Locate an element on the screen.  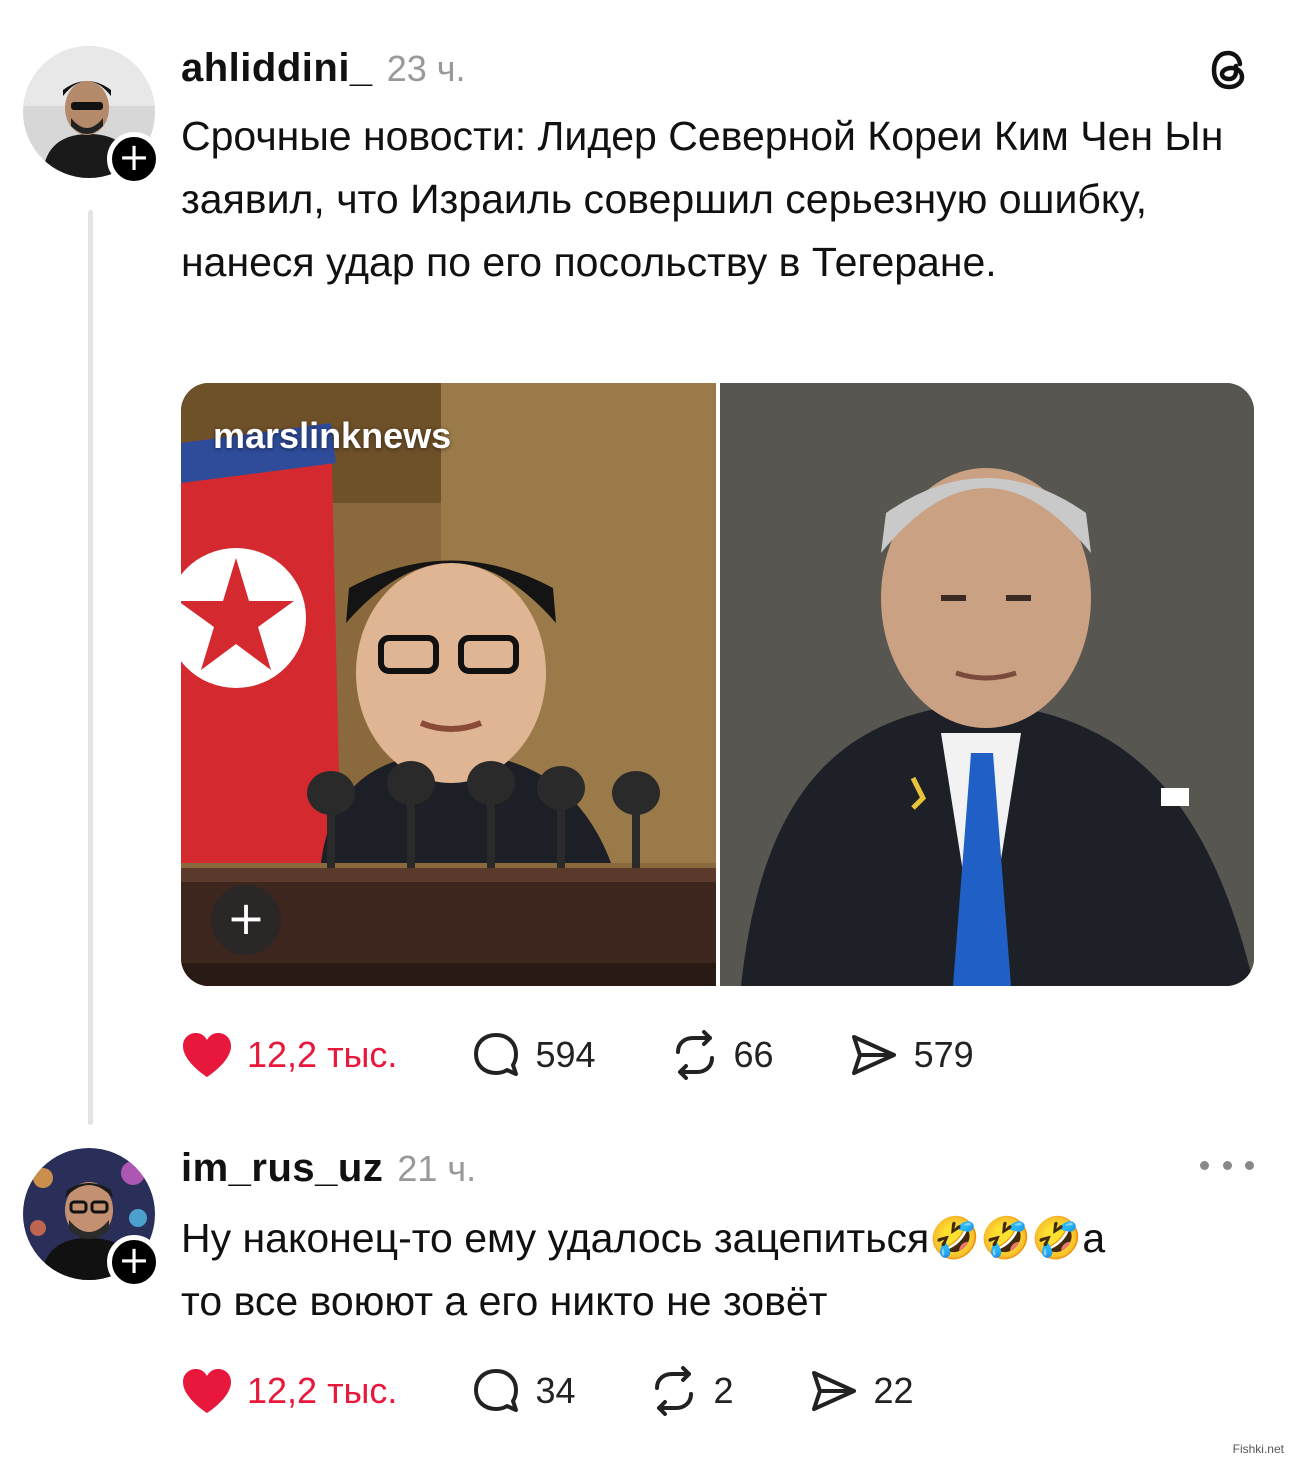
laughing-emoji: 🤣🤣🤣 is located at coordinates (1006, 1238).